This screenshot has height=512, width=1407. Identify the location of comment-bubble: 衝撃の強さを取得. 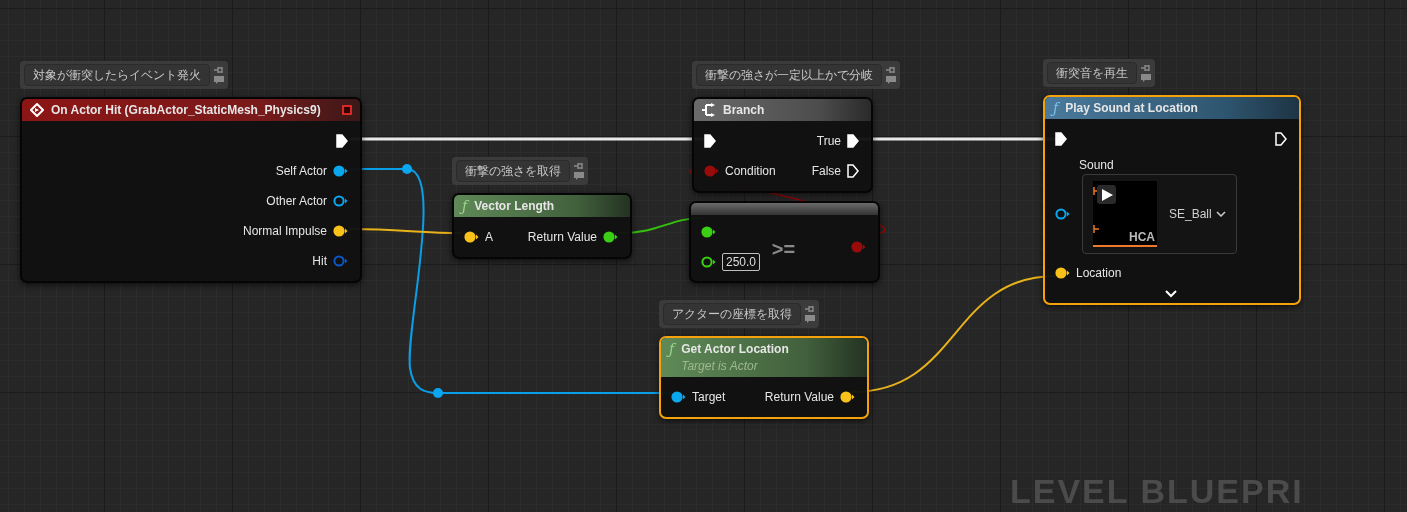
(520, 171).